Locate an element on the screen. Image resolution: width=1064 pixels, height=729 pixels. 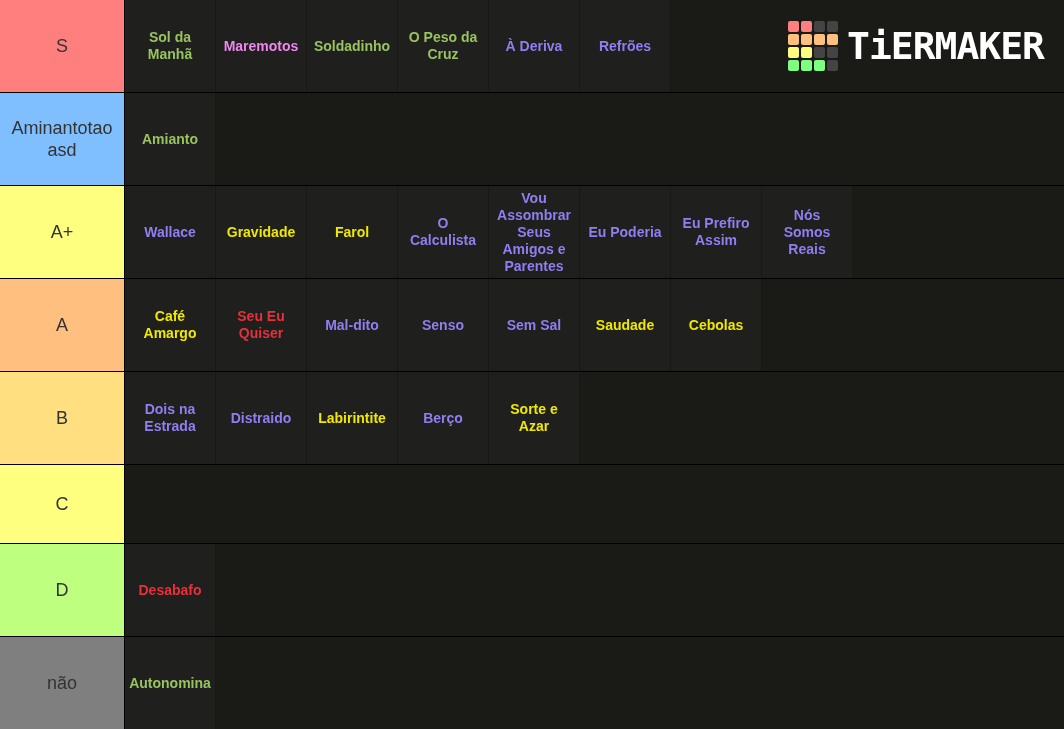
tier-item: Gravidade is located at coordinates (261, 232).